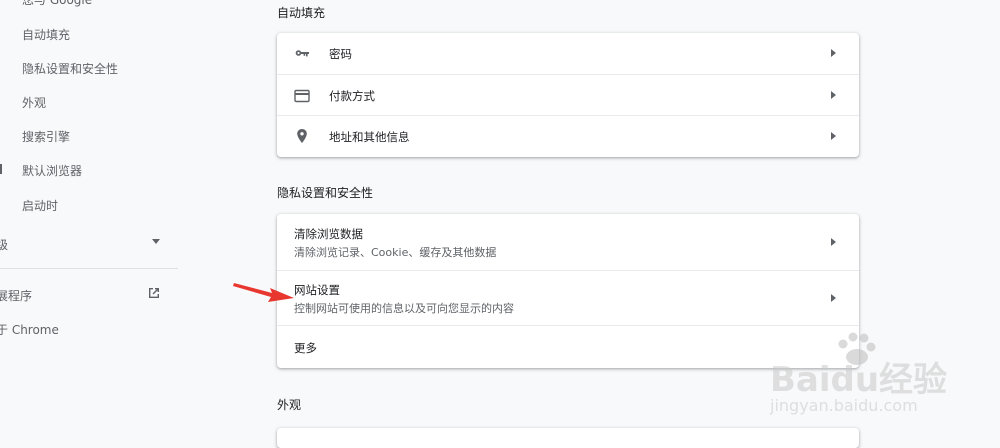 The width and height of the screenshot is (1000, 448). Describe the element at coordinates (89, 268) in the screenshot. I see `sidebar-divider` at that location.